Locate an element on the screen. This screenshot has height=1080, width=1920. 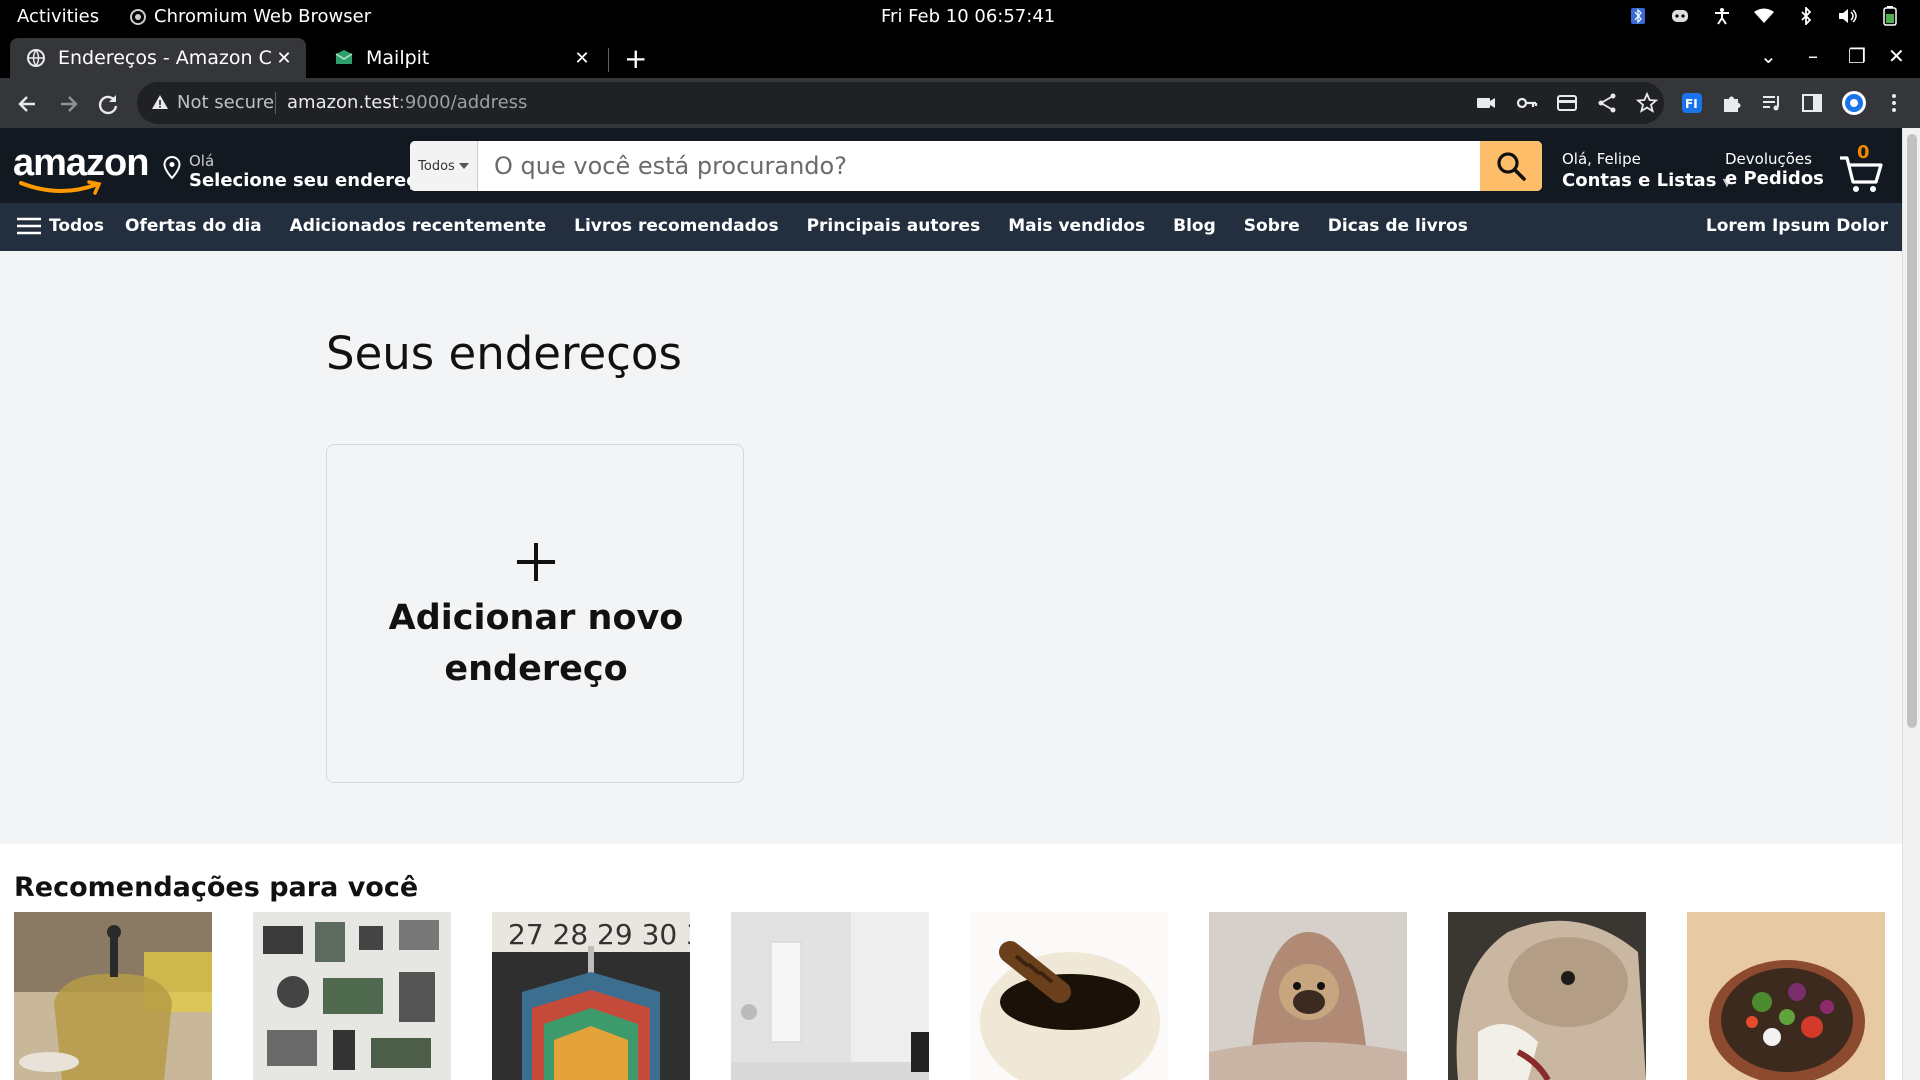
bluetooth-icon is located at coordinates (1806, 16).